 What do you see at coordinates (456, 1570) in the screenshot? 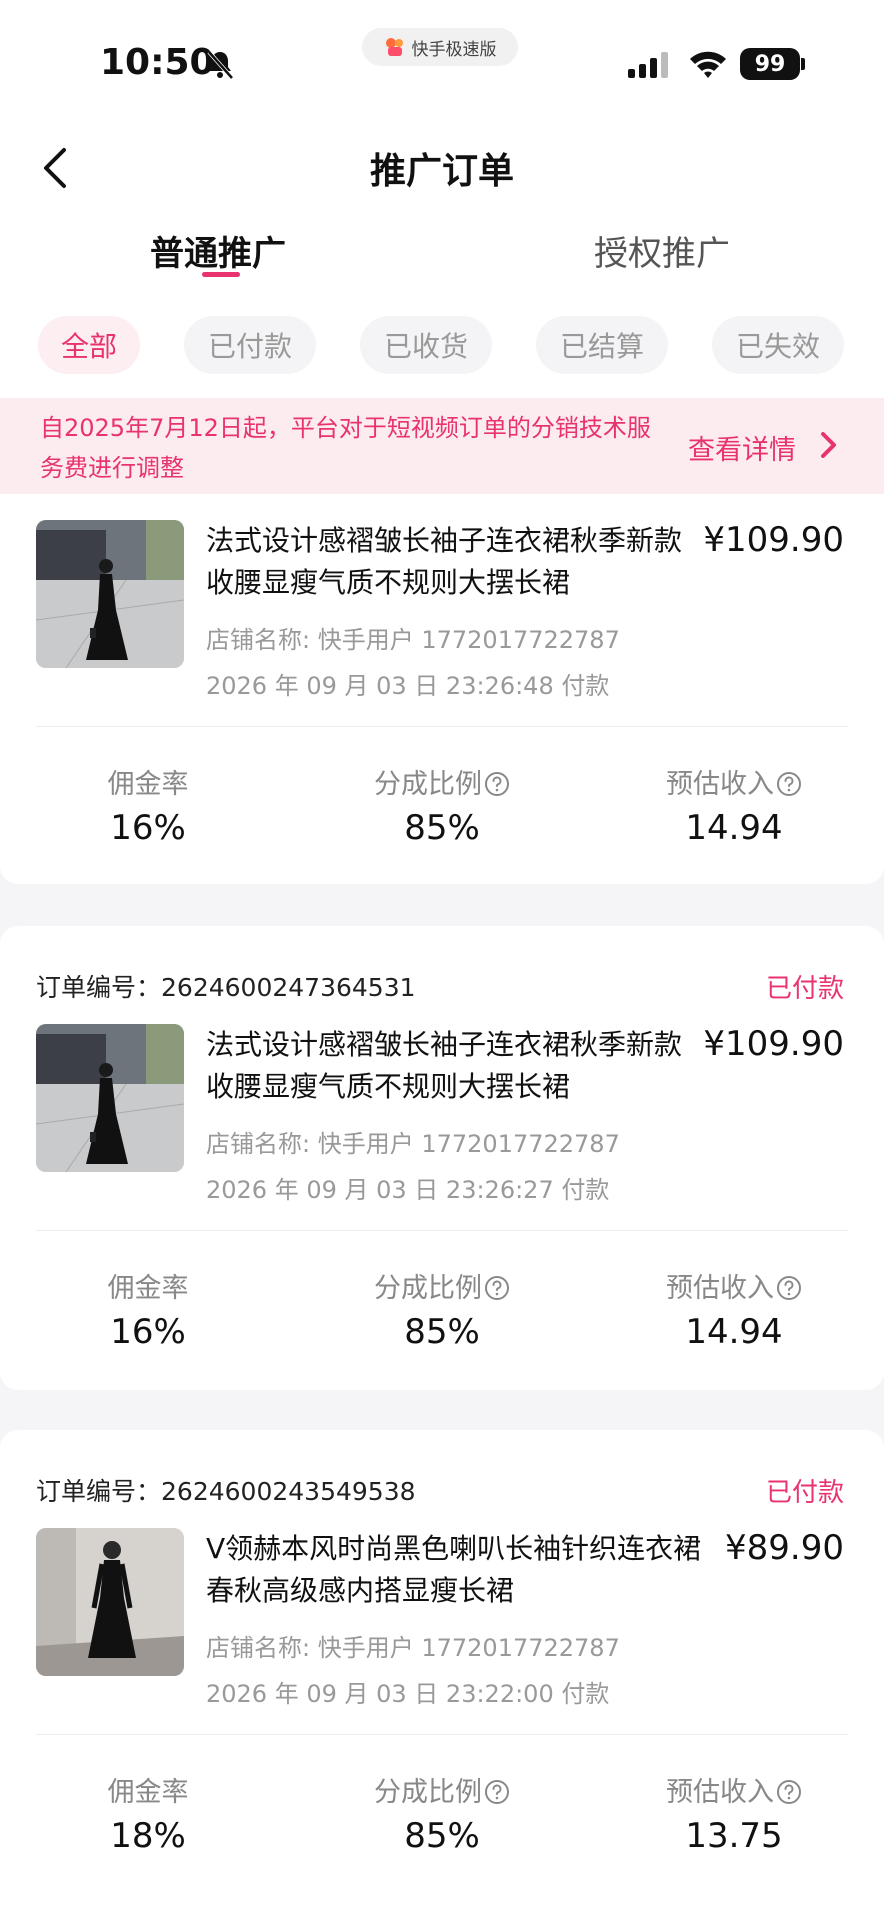
I see `product-title: V领赫本风时尚黑色喇叭长袖针织连衣裙春秋高级感内搭显瘦长裙` at bounding box center [456, 1570].